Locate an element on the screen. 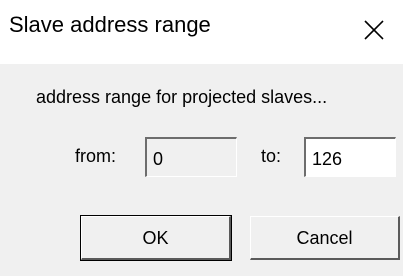 The height and width of the screenshot is (276, 403). cancel-button: Cancel is located at coordinates (325, 238).